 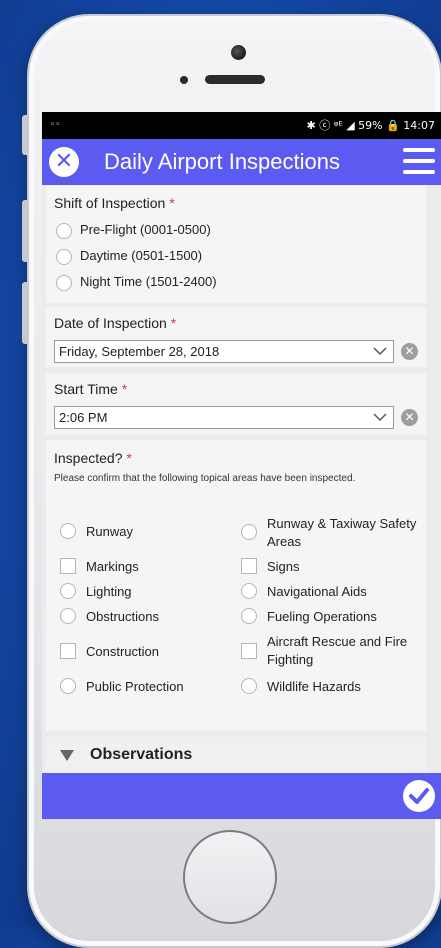 What do you see at coordinates (145, 567) in the screenshot?
I see `checkbox-markings: Markings` at bounding box center [145, 567].